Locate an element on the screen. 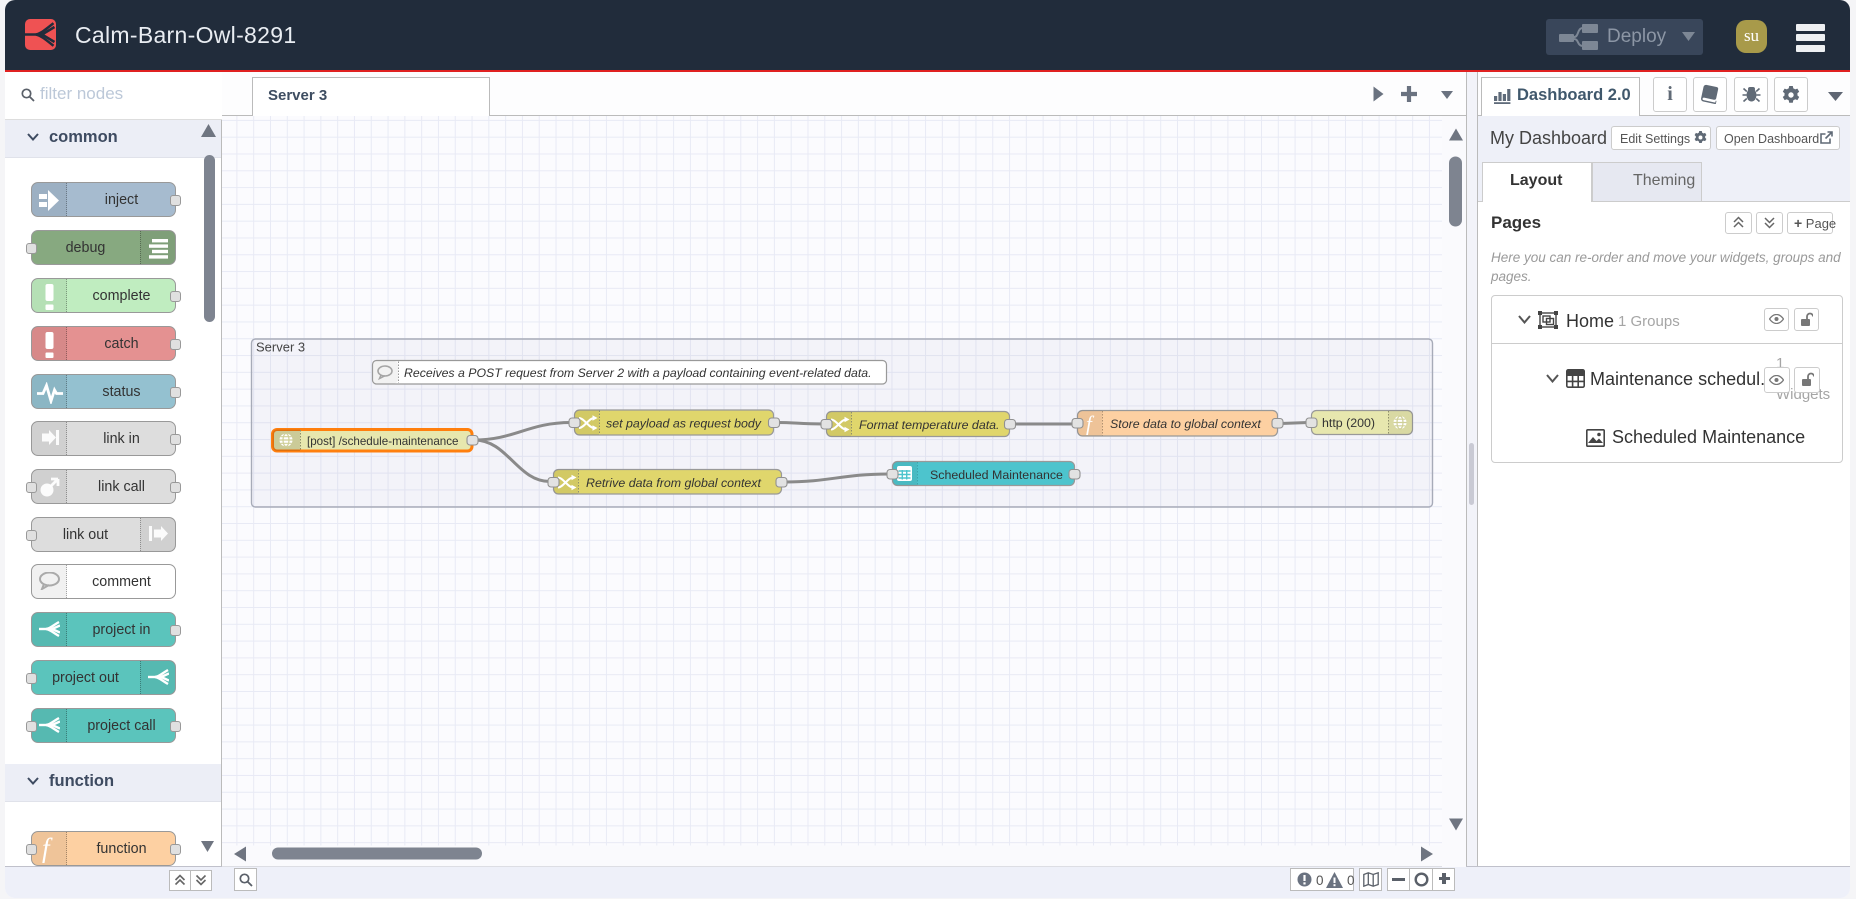 This screenshot has height=899, width=1856. svg-text: http (200) is located at coordinates (1348, 423).